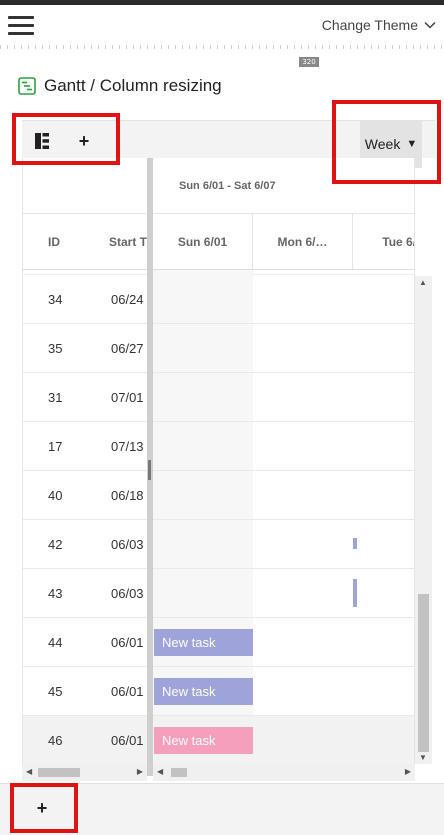  What do you see at coordinates (54, 242) in the screenshot?
I see `column-header-id: ID` at bounding box center [54, 242].